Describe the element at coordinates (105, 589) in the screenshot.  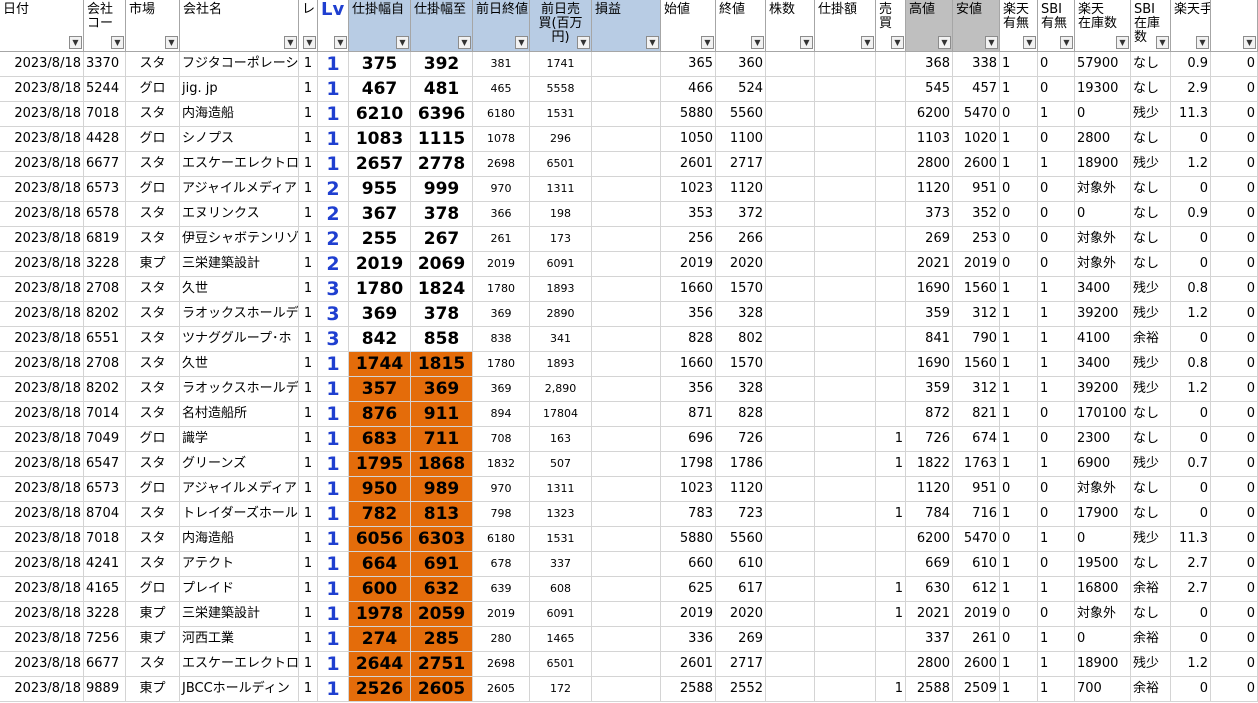
I see `cell-code: 4165` at that location.